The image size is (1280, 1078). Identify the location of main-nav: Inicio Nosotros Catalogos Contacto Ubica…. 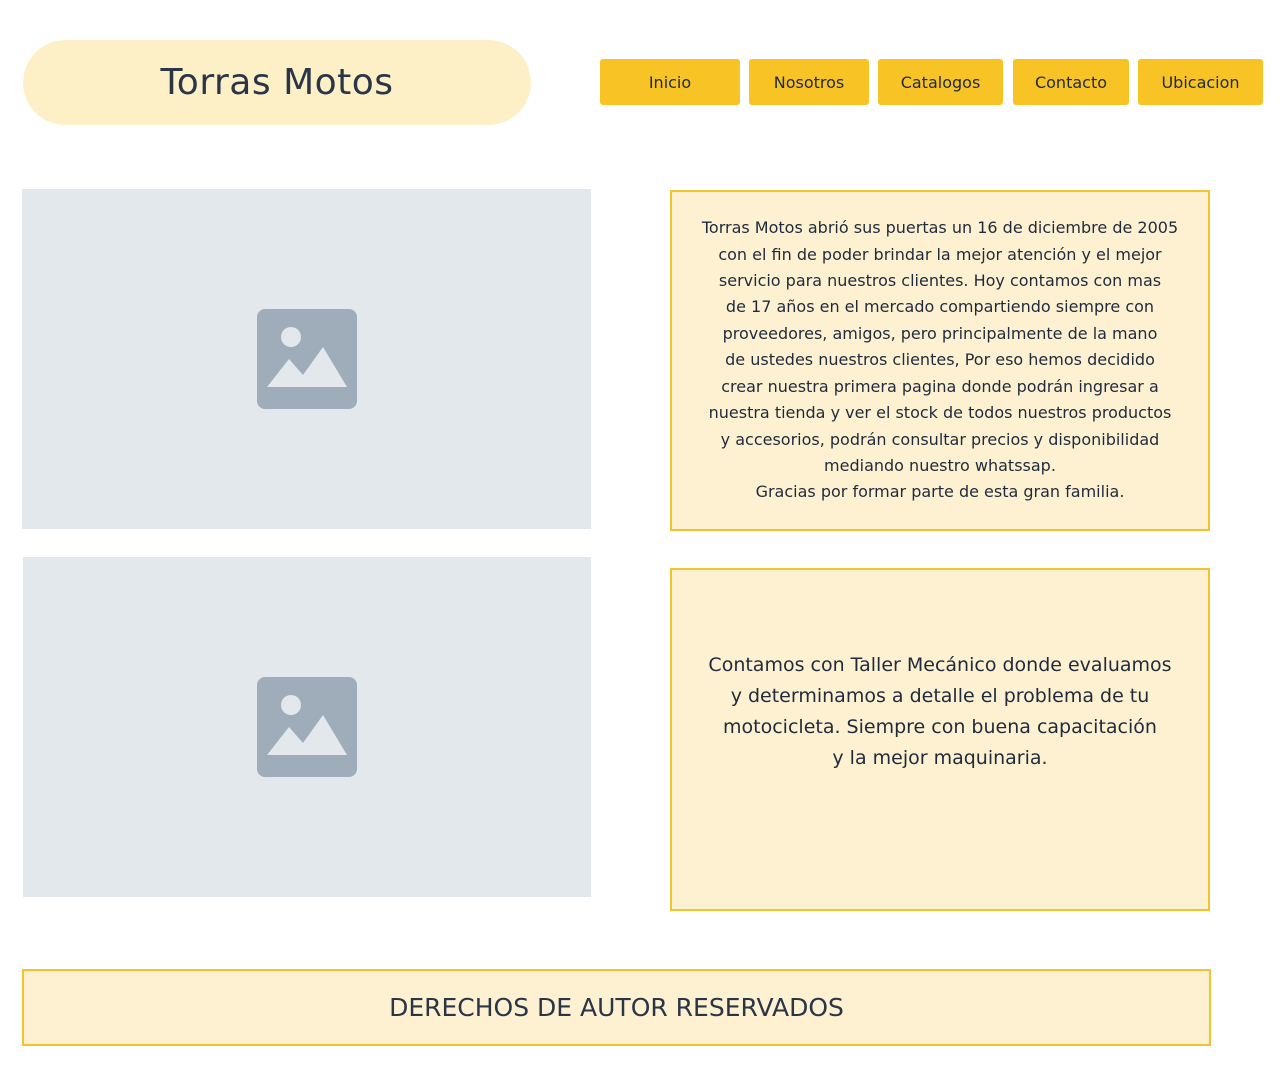
(640, 82).